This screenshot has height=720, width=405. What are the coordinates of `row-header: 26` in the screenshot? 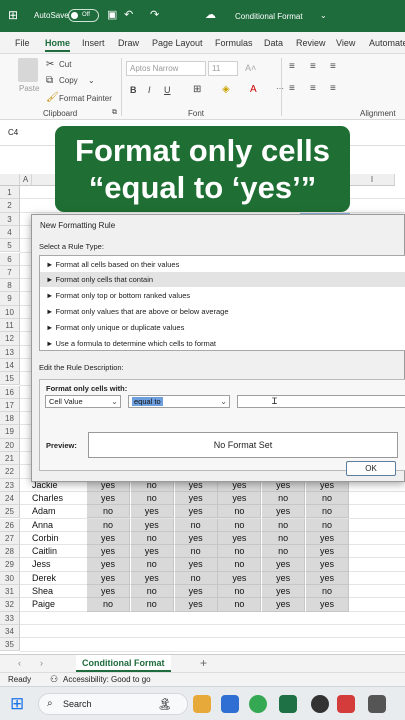 It's located at (10, 525).